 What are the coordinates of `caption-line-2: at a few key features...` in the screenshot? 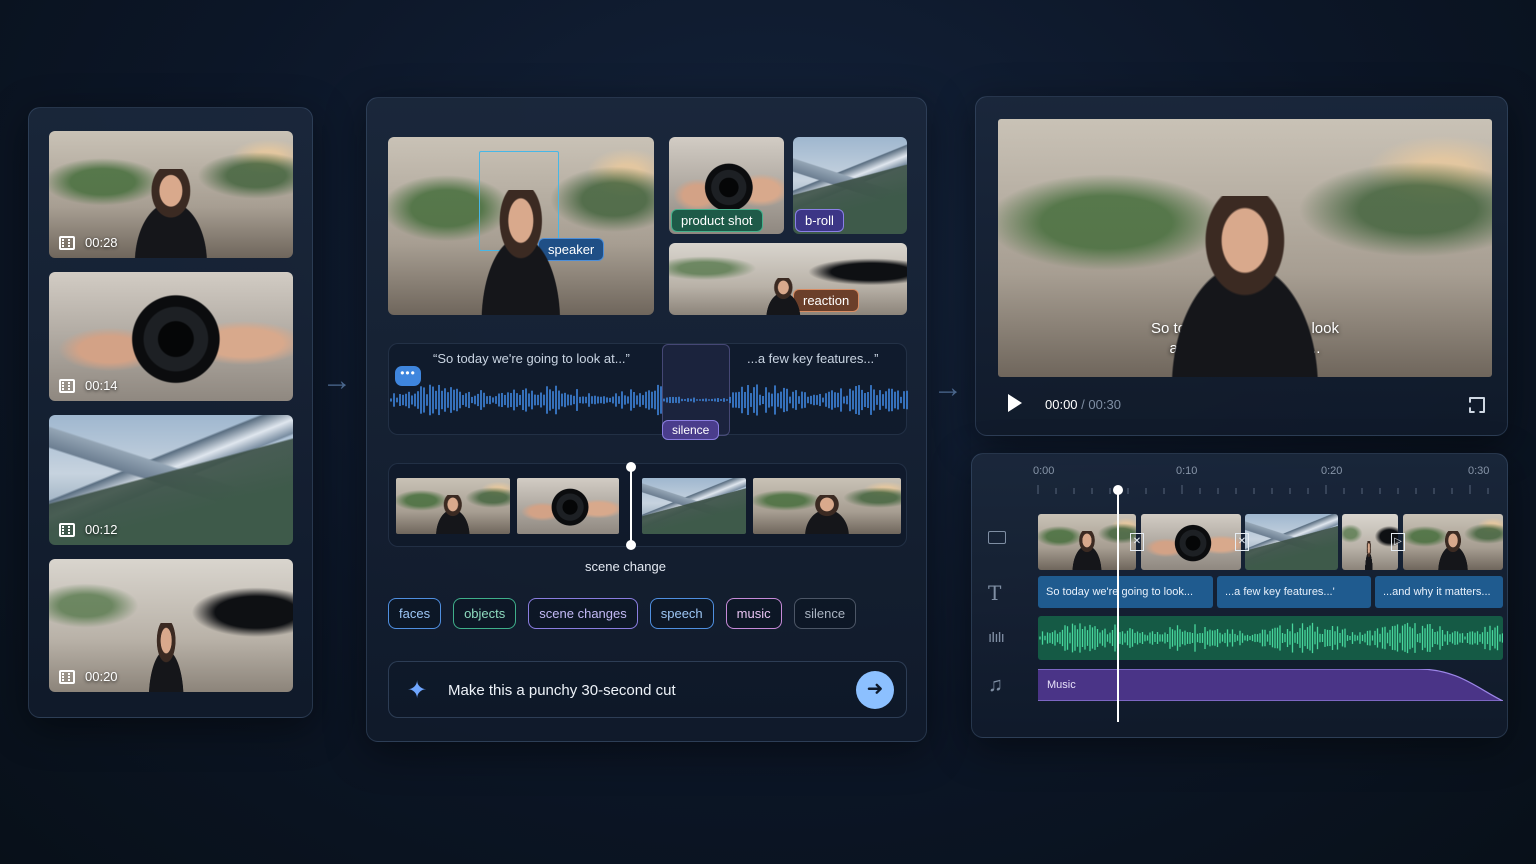 It's located at (1245, 348).